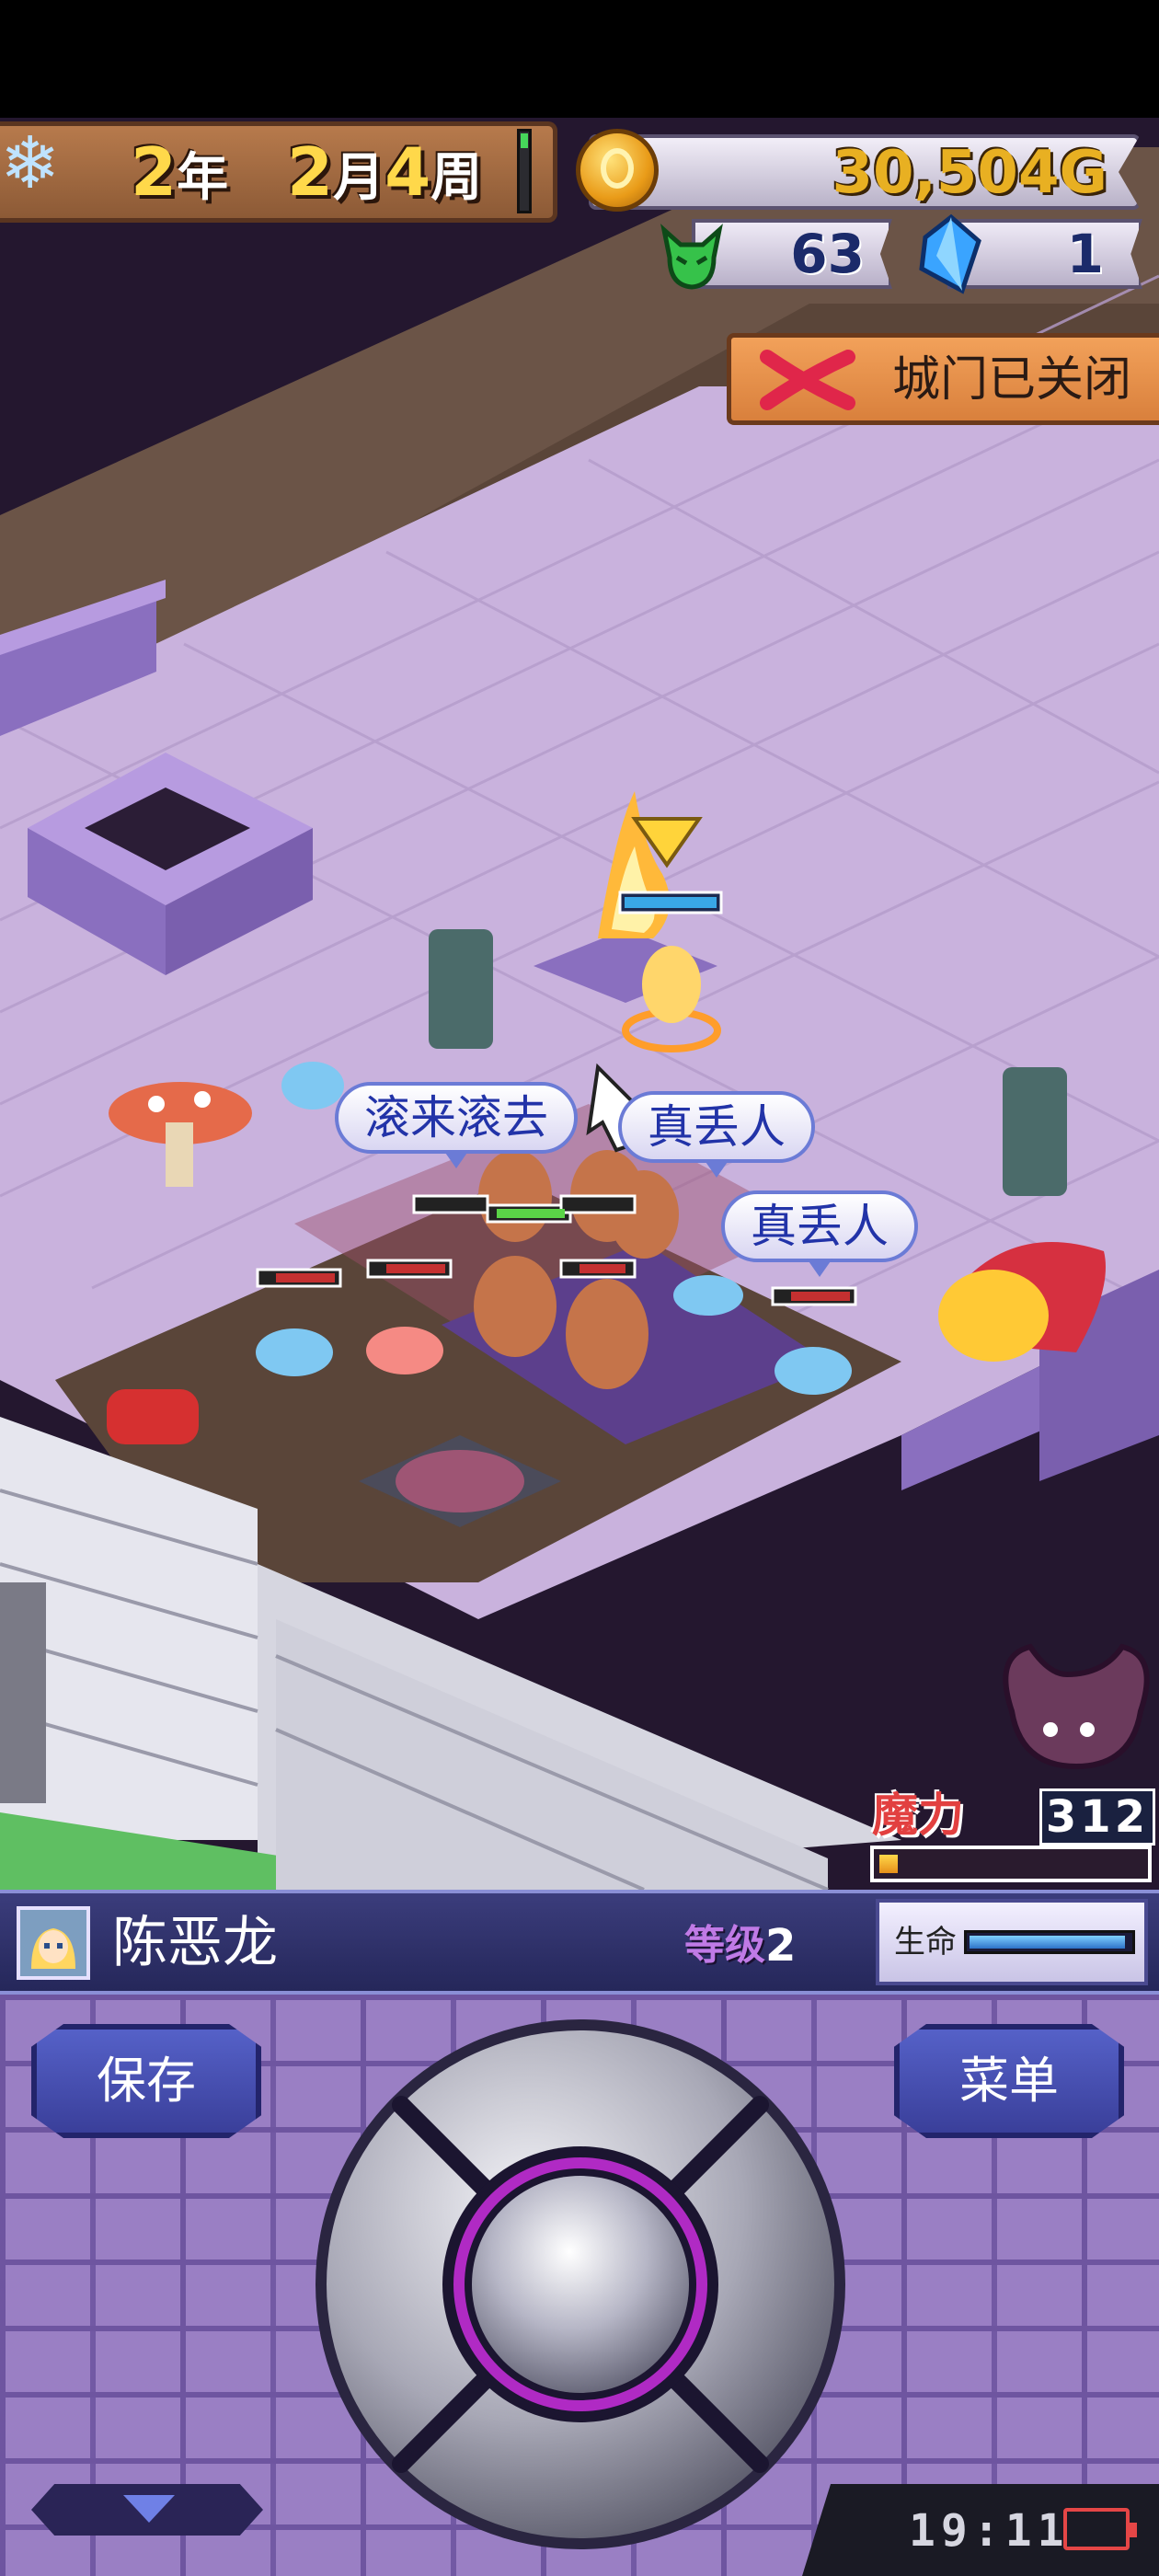 The image size is (1159, 2576). I want to click on date-month-week: 2月4周, so click(384, 172).